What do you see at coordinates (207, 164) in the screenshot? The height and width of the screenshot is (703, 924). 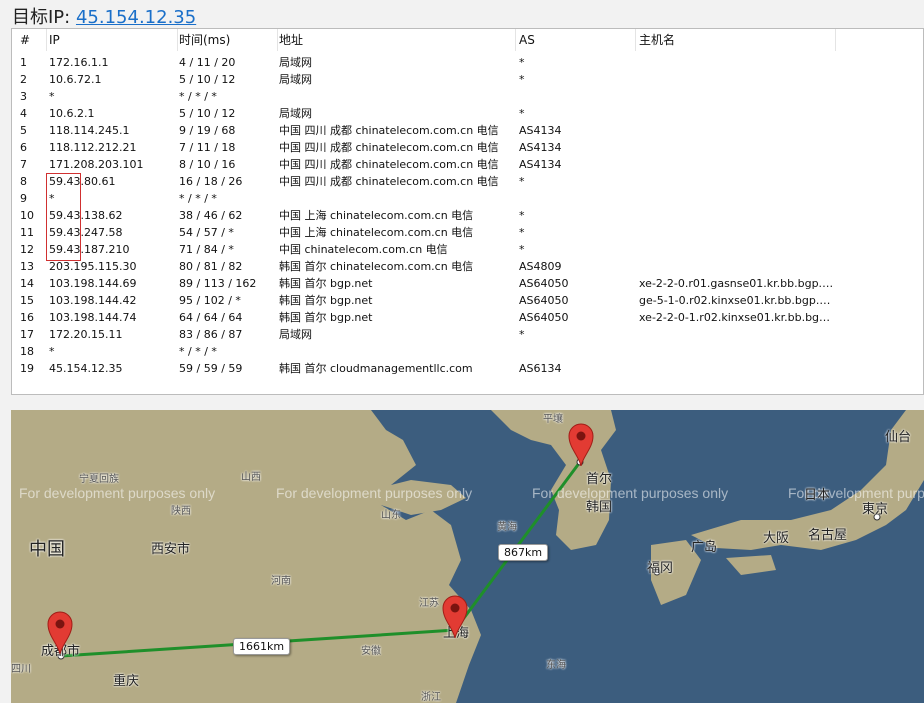 I see `cell-time: 8 / 10 / 16` at bounding box center [207, 164].